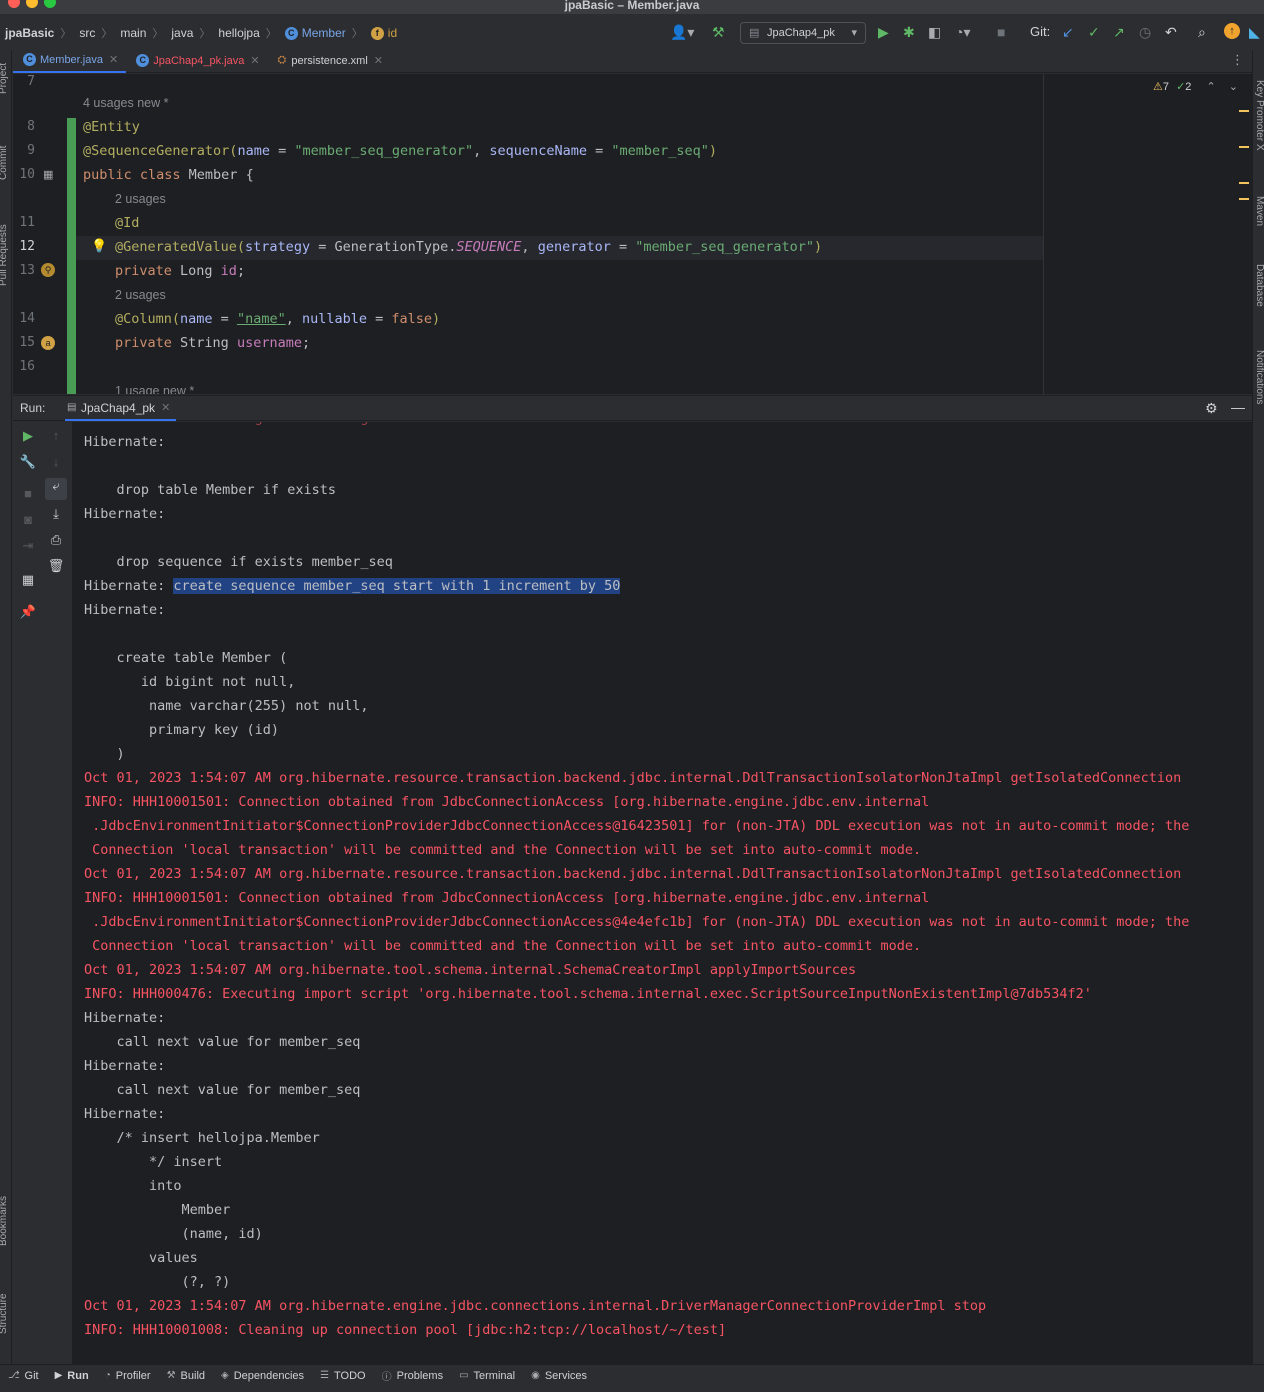  I want to click on profile-icon: ◔▾, so click(962, 32).